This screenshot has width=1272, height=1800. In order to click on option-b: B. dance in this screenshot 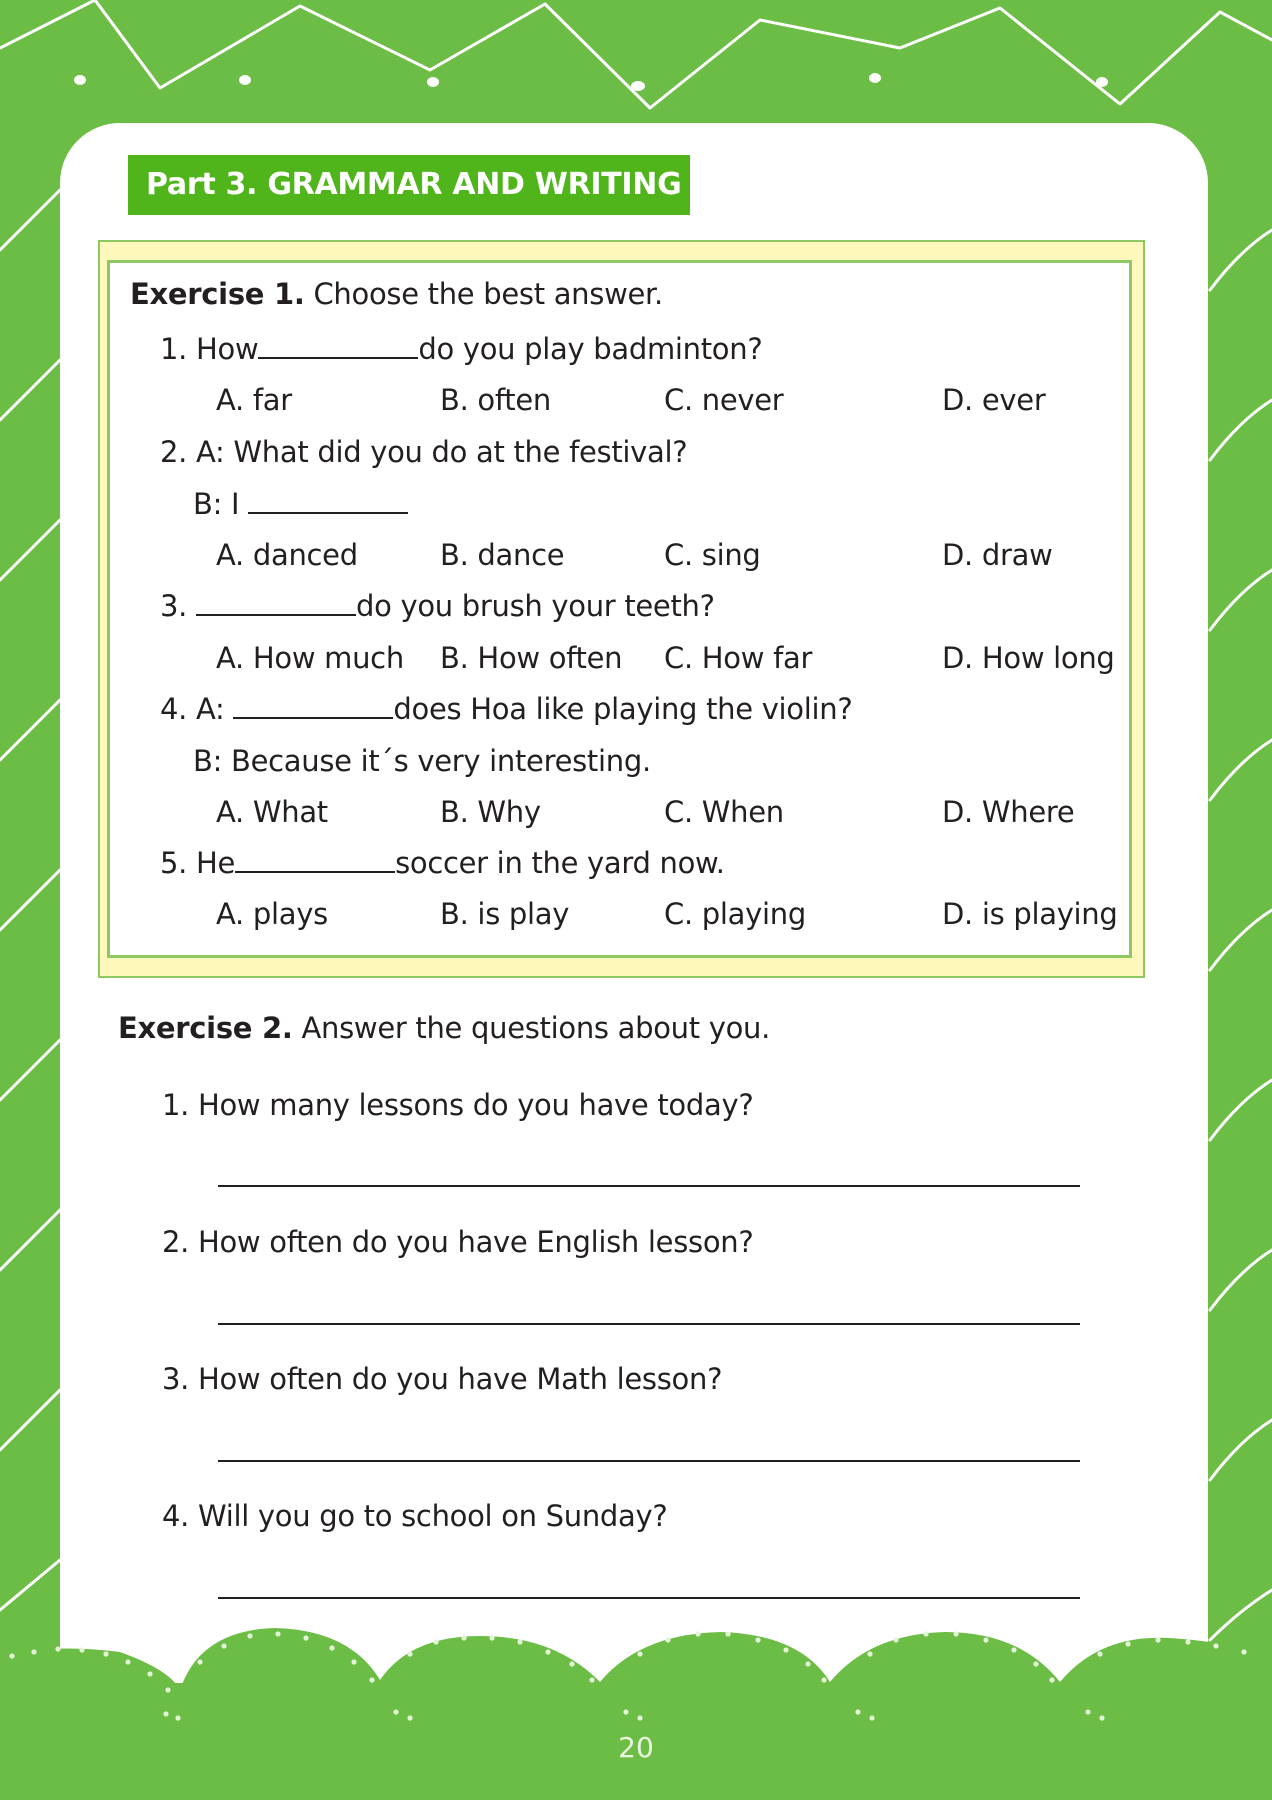, I will do `click(502, 555)`.